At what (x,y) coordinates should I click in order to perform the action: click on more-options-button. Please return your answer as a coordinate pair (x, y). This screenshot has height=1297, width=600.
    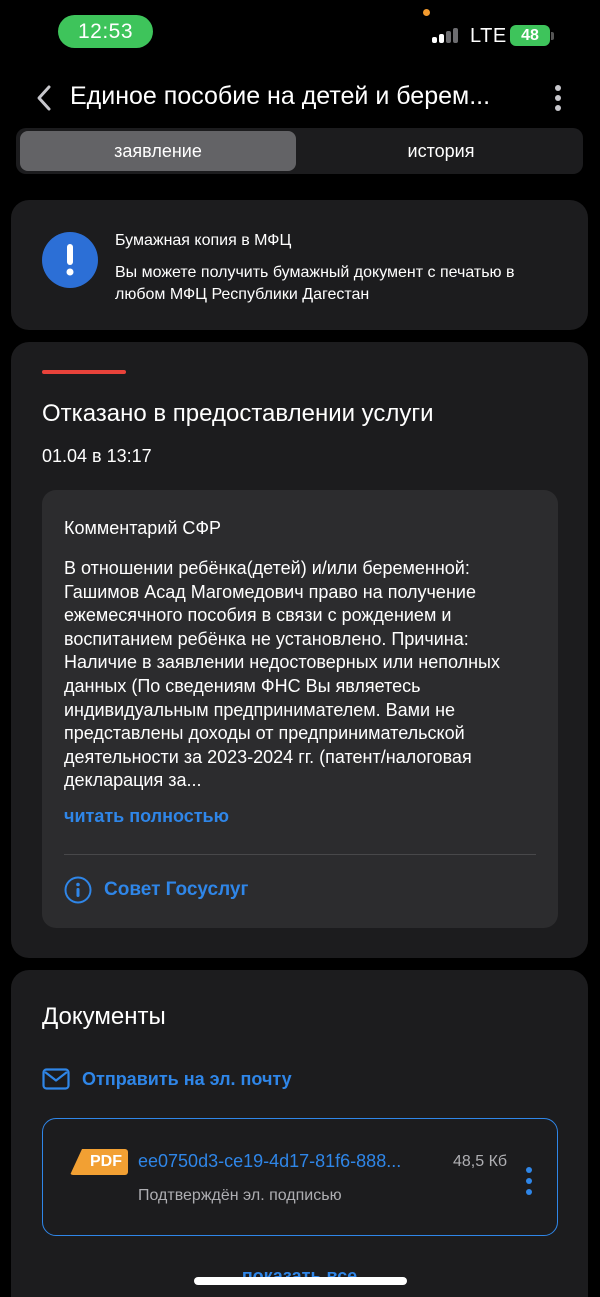
    Looking at the image, I should click on (558, 98).